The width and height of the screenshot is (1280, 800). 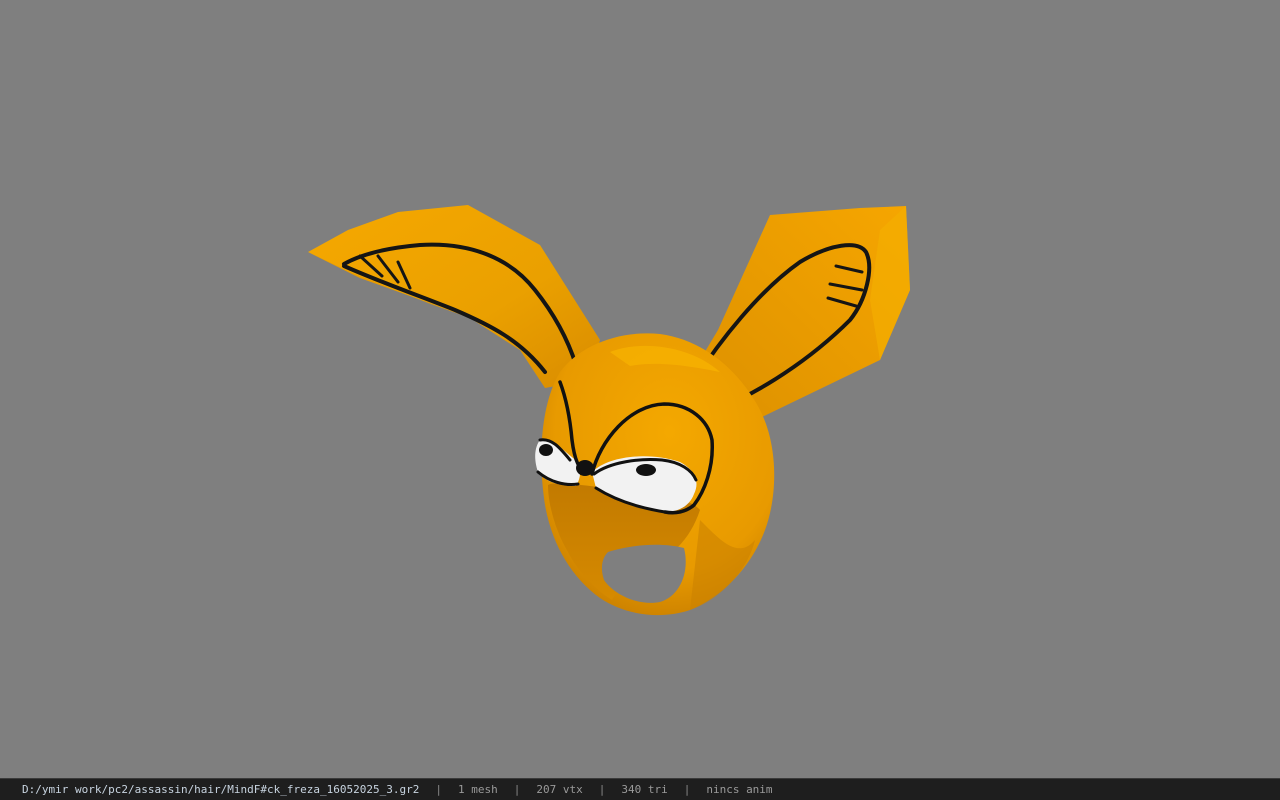 I want to click on vertex-count-text: 207 vtx, so click(x=559, y=789).